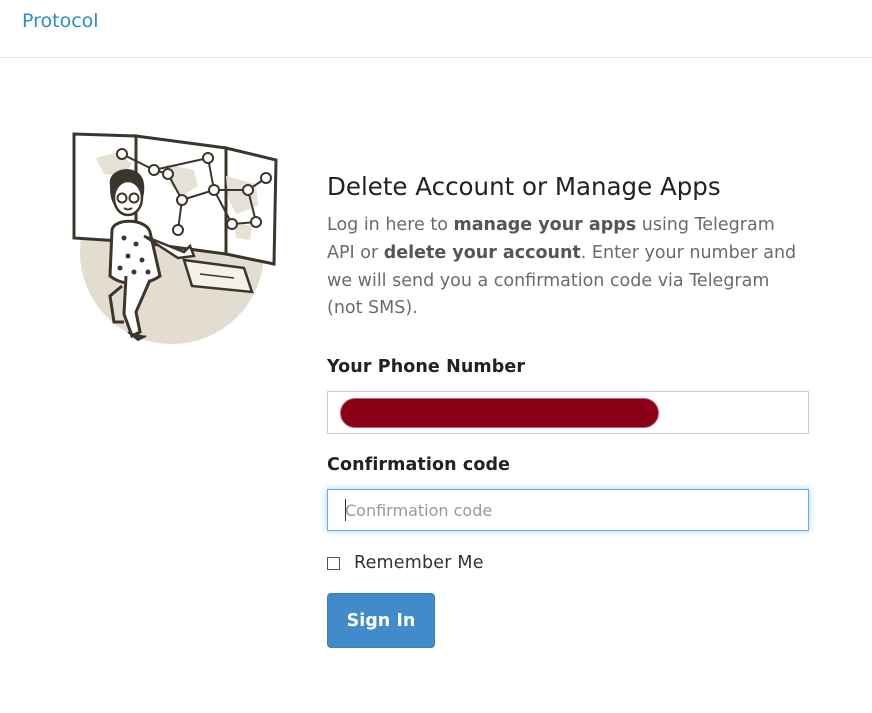  Describe the element at coordinates (175, 238) in the screenshot. I see `illustration-woman-with-map-icon` at that location.